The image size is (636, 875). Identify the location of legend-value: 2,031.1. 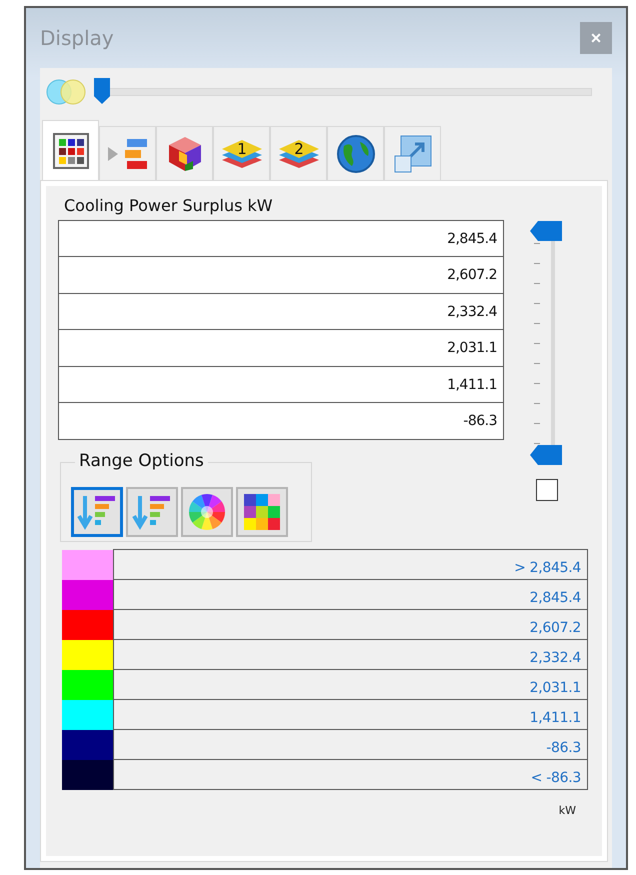
(350, 684).